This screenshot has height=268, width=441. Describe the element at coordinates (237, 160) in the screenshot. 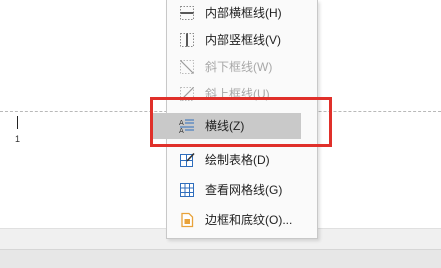

I see `menu-item-label: 绘制表格(D)` at that location.